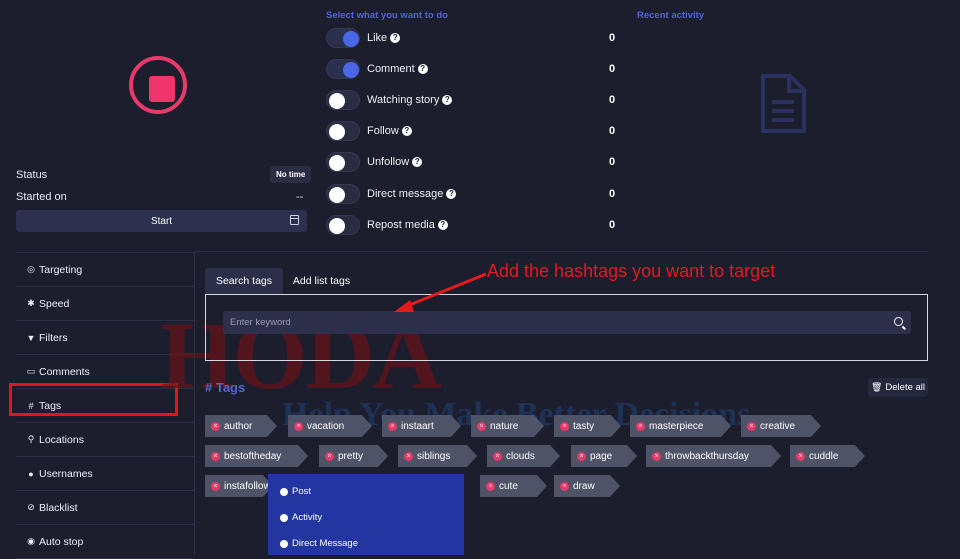 The height and width of the screenshot is (559, 960). What do you see at coordinates (507, 426) in the screenshot?
I see `tag-chip: × nature` at bounding box center [507, 426].